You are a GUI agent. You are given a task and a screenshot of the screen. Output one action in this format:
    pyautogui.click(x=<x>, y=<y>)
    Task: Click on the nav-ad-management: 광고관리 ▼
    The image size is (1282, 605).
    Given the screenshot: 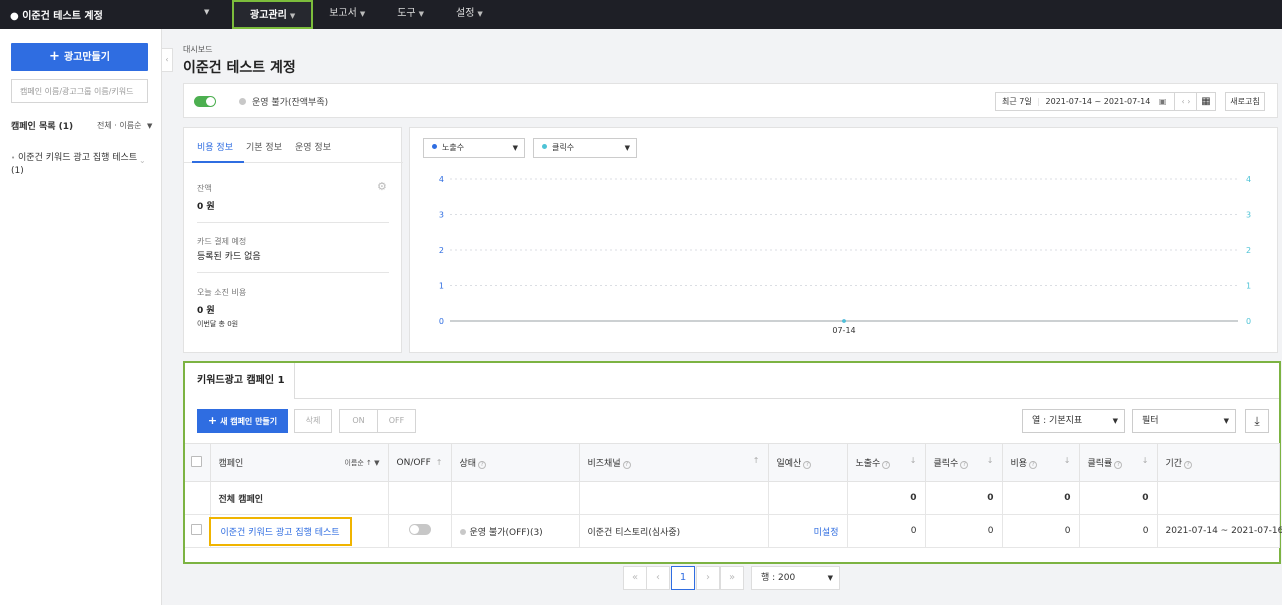 What is the action you would take?
    pyautogui.click(x=273, y=14)
    